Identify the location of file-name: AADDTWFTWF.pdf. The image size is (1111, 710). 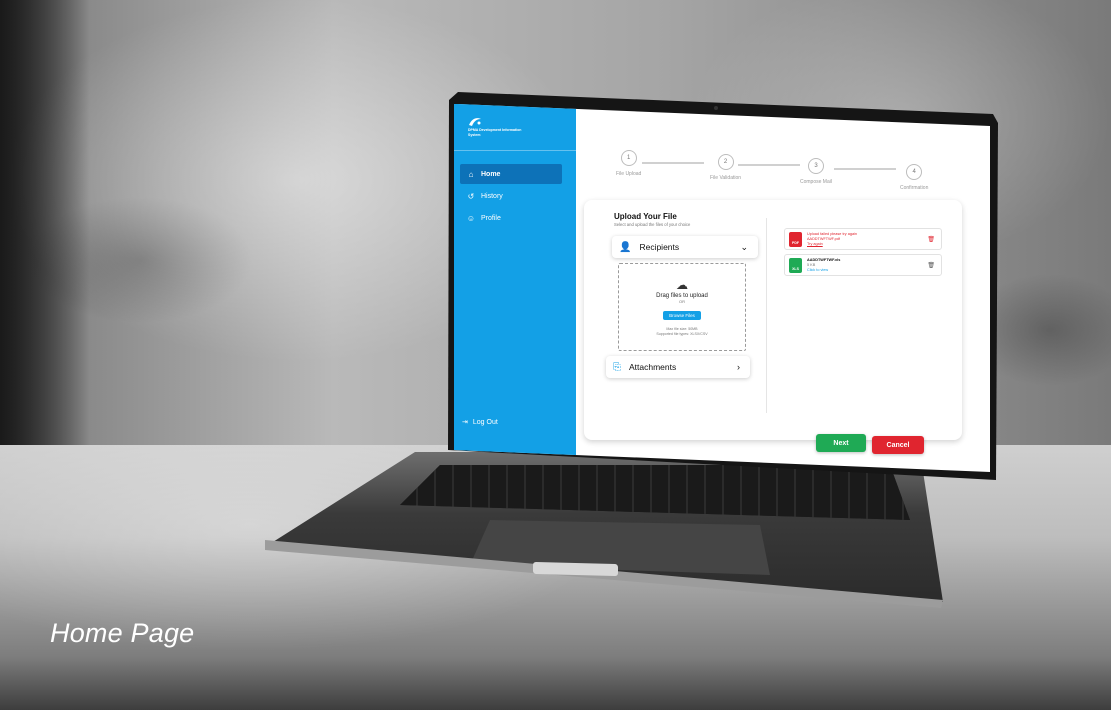
(823, 239).